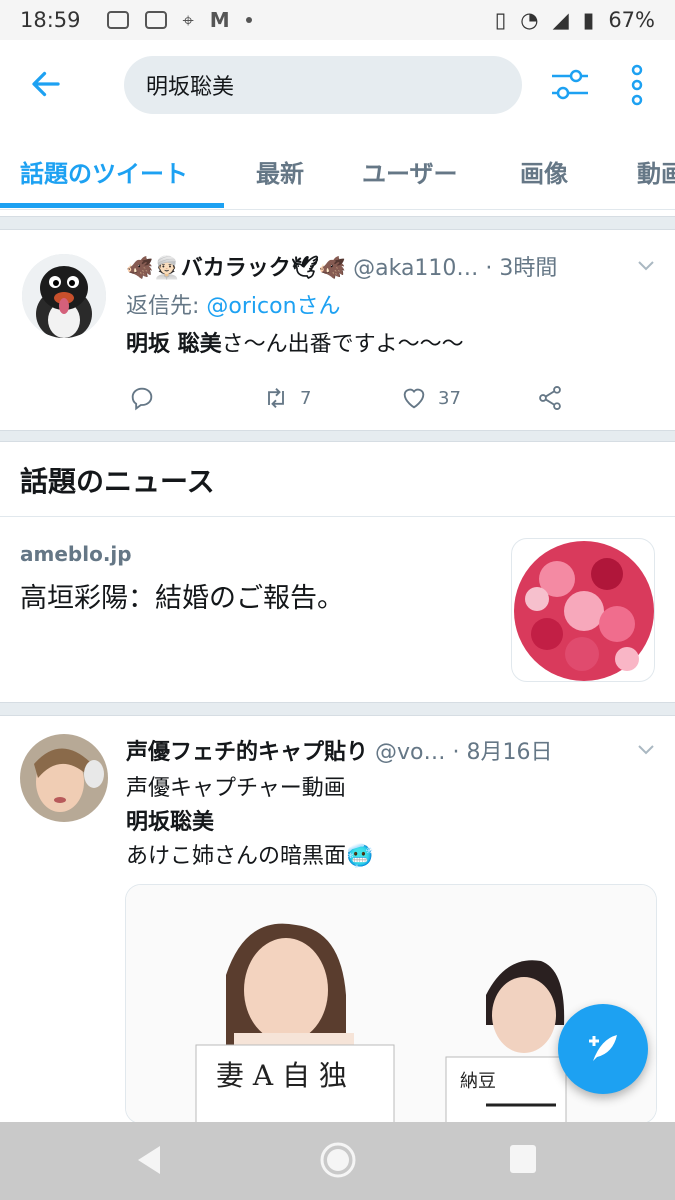  I want to click on reply-button, so click(142, 398).